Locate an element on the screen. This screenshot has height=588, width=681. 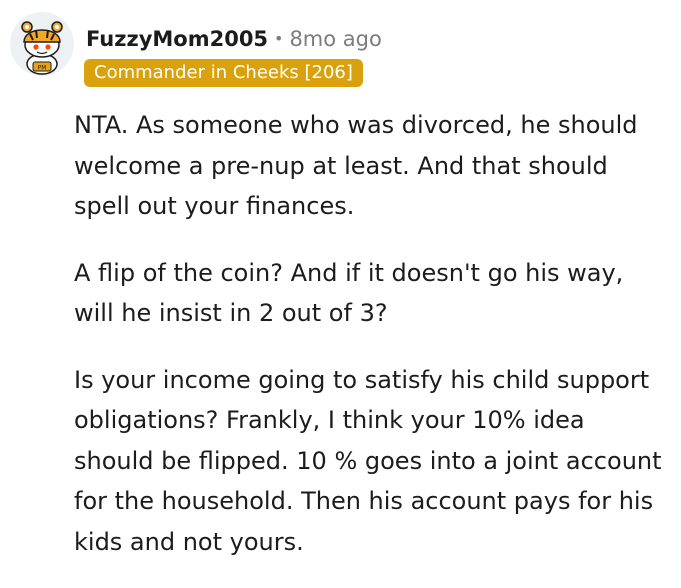
comment-meta: • 8mo ago is located at coordinates (328, 39).